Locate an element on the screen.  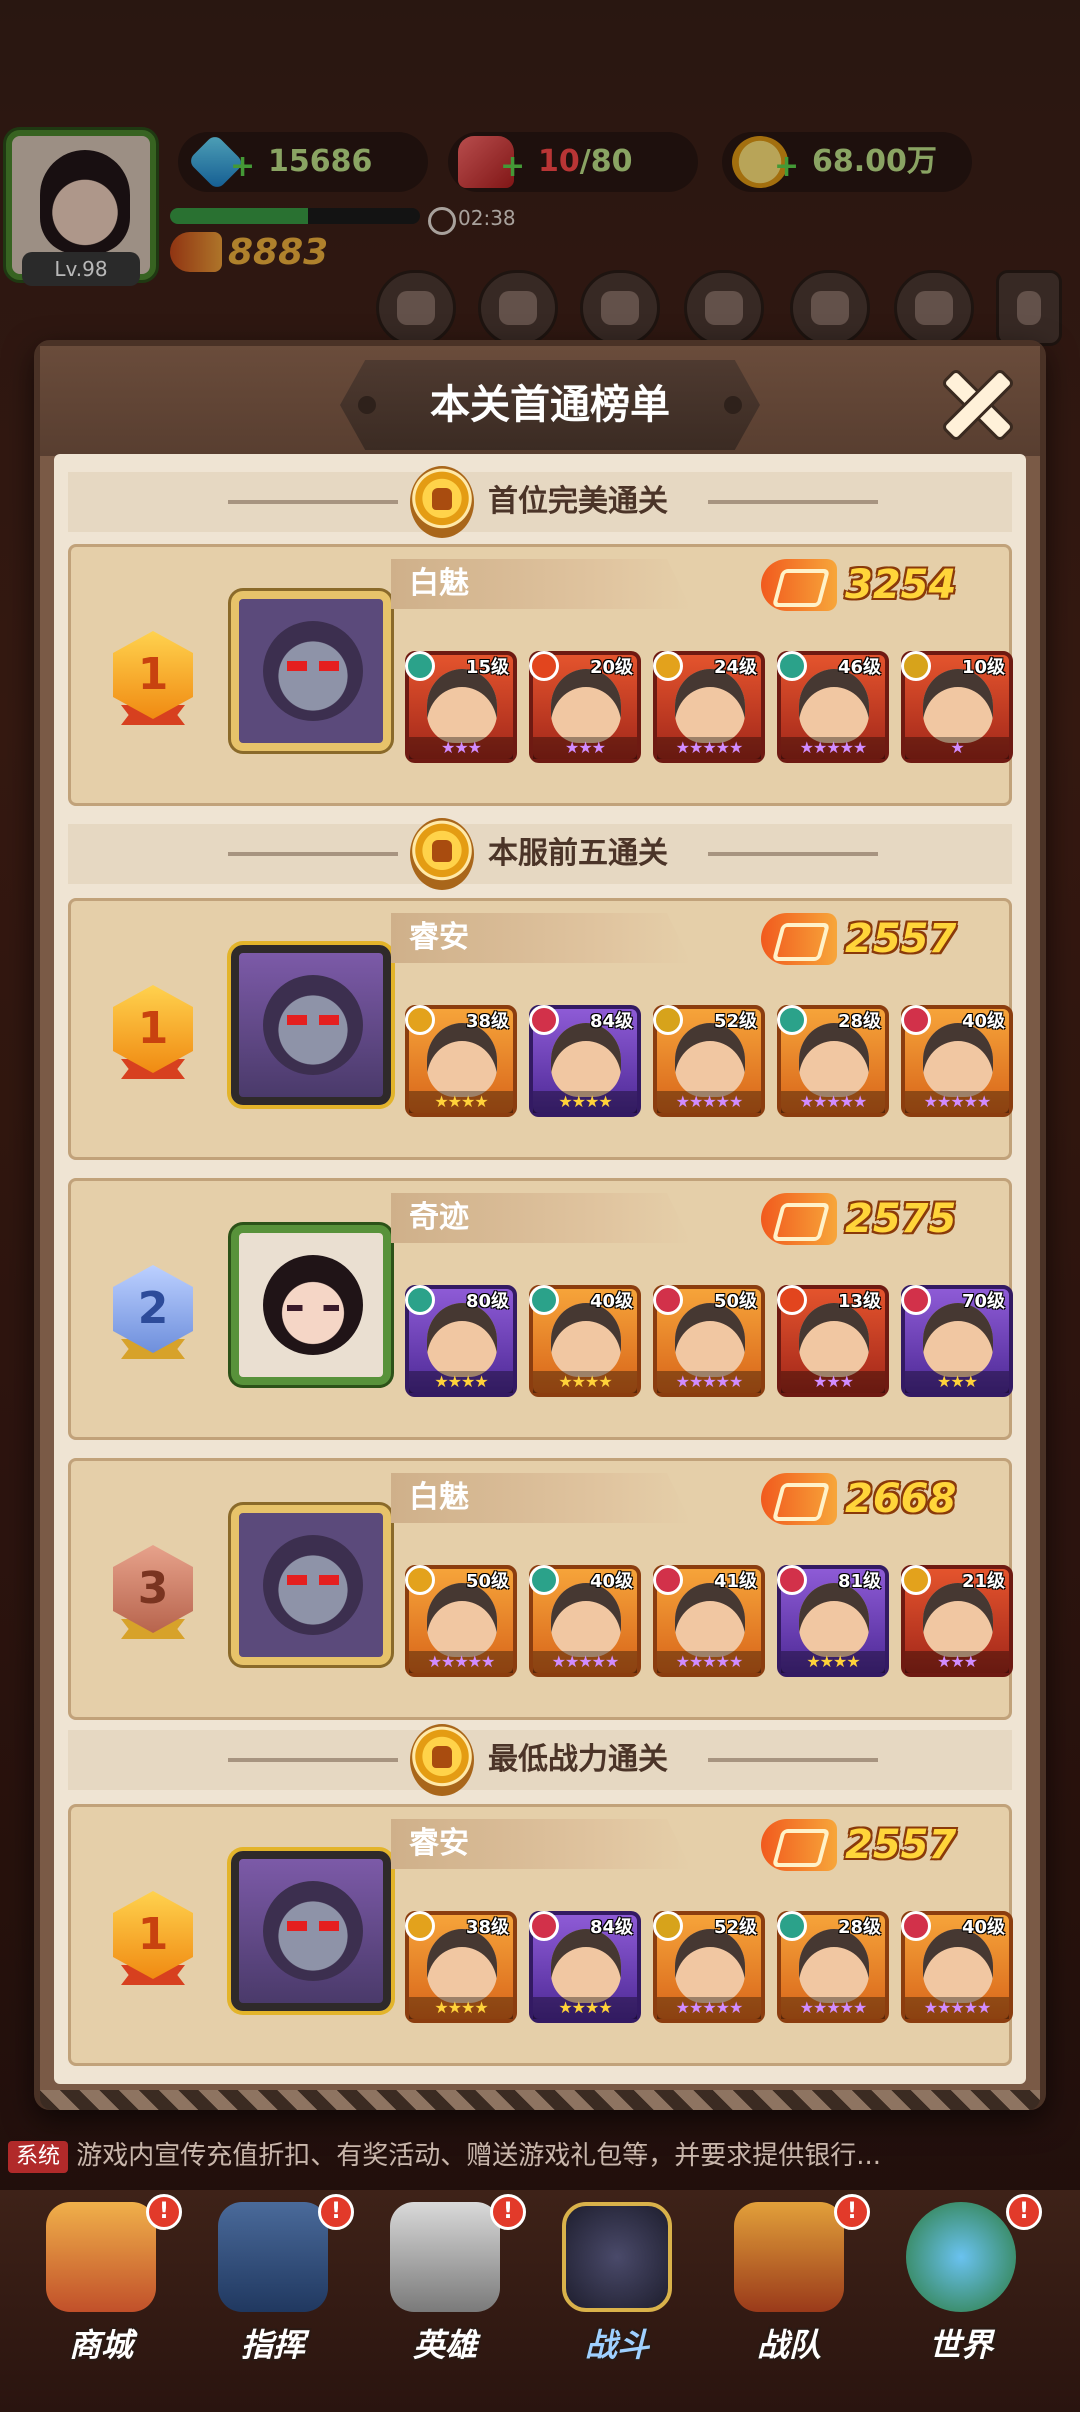
hero-card: 41级 ★★★★★ is located at coordinates (709, 1621).